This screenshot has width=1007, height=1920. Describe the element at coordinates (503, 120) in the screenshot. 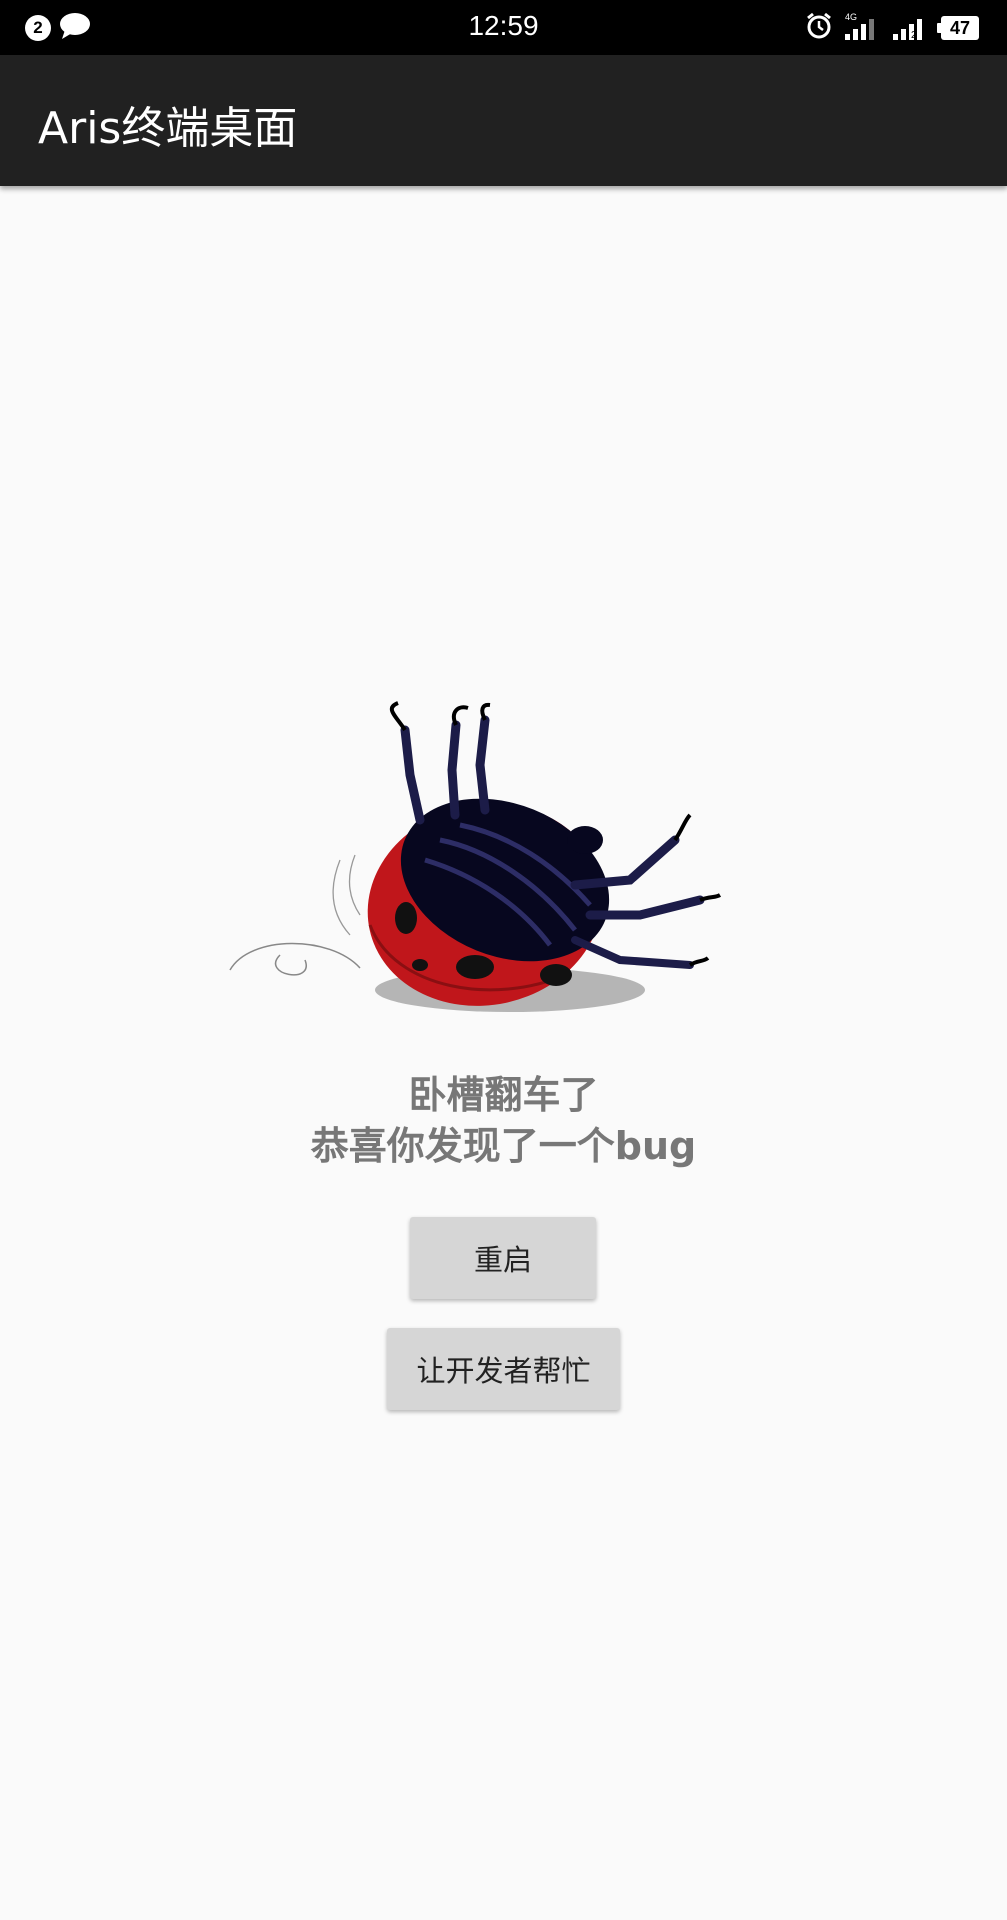

I see `app-bar: Aris终端桌面` at that location.